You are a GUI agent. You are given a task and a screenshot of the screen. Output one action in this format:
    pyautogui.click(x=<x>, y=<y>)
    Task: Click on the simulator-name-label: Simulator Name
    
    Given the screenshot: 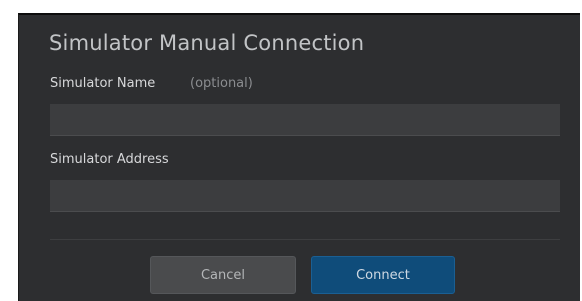 What is the action you would take?
    pyautogui.click(x=103, y=83)
    